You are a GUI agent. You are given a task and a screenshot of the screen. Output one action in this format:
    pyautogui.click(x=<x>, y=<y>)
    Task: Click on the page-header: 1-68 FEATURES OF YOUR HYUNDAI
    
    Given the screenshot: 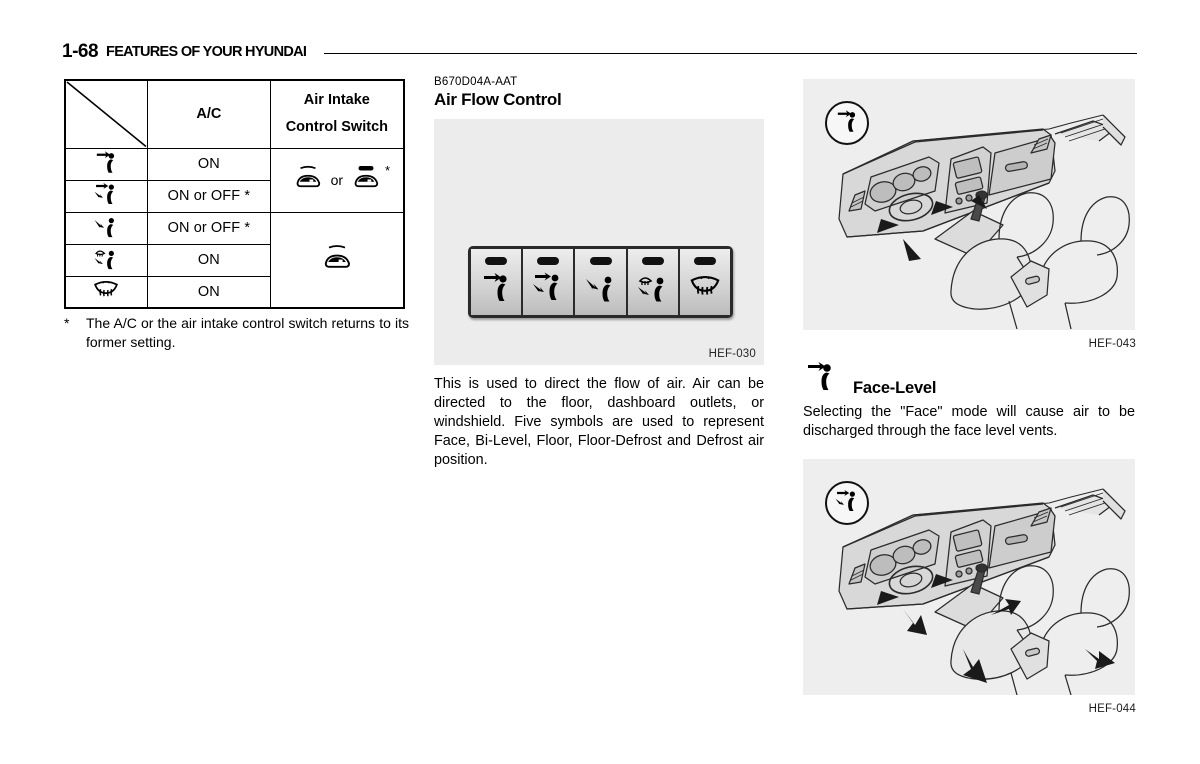 What is the action you would take?
    pyautogui.click(x=599, y=52)
    